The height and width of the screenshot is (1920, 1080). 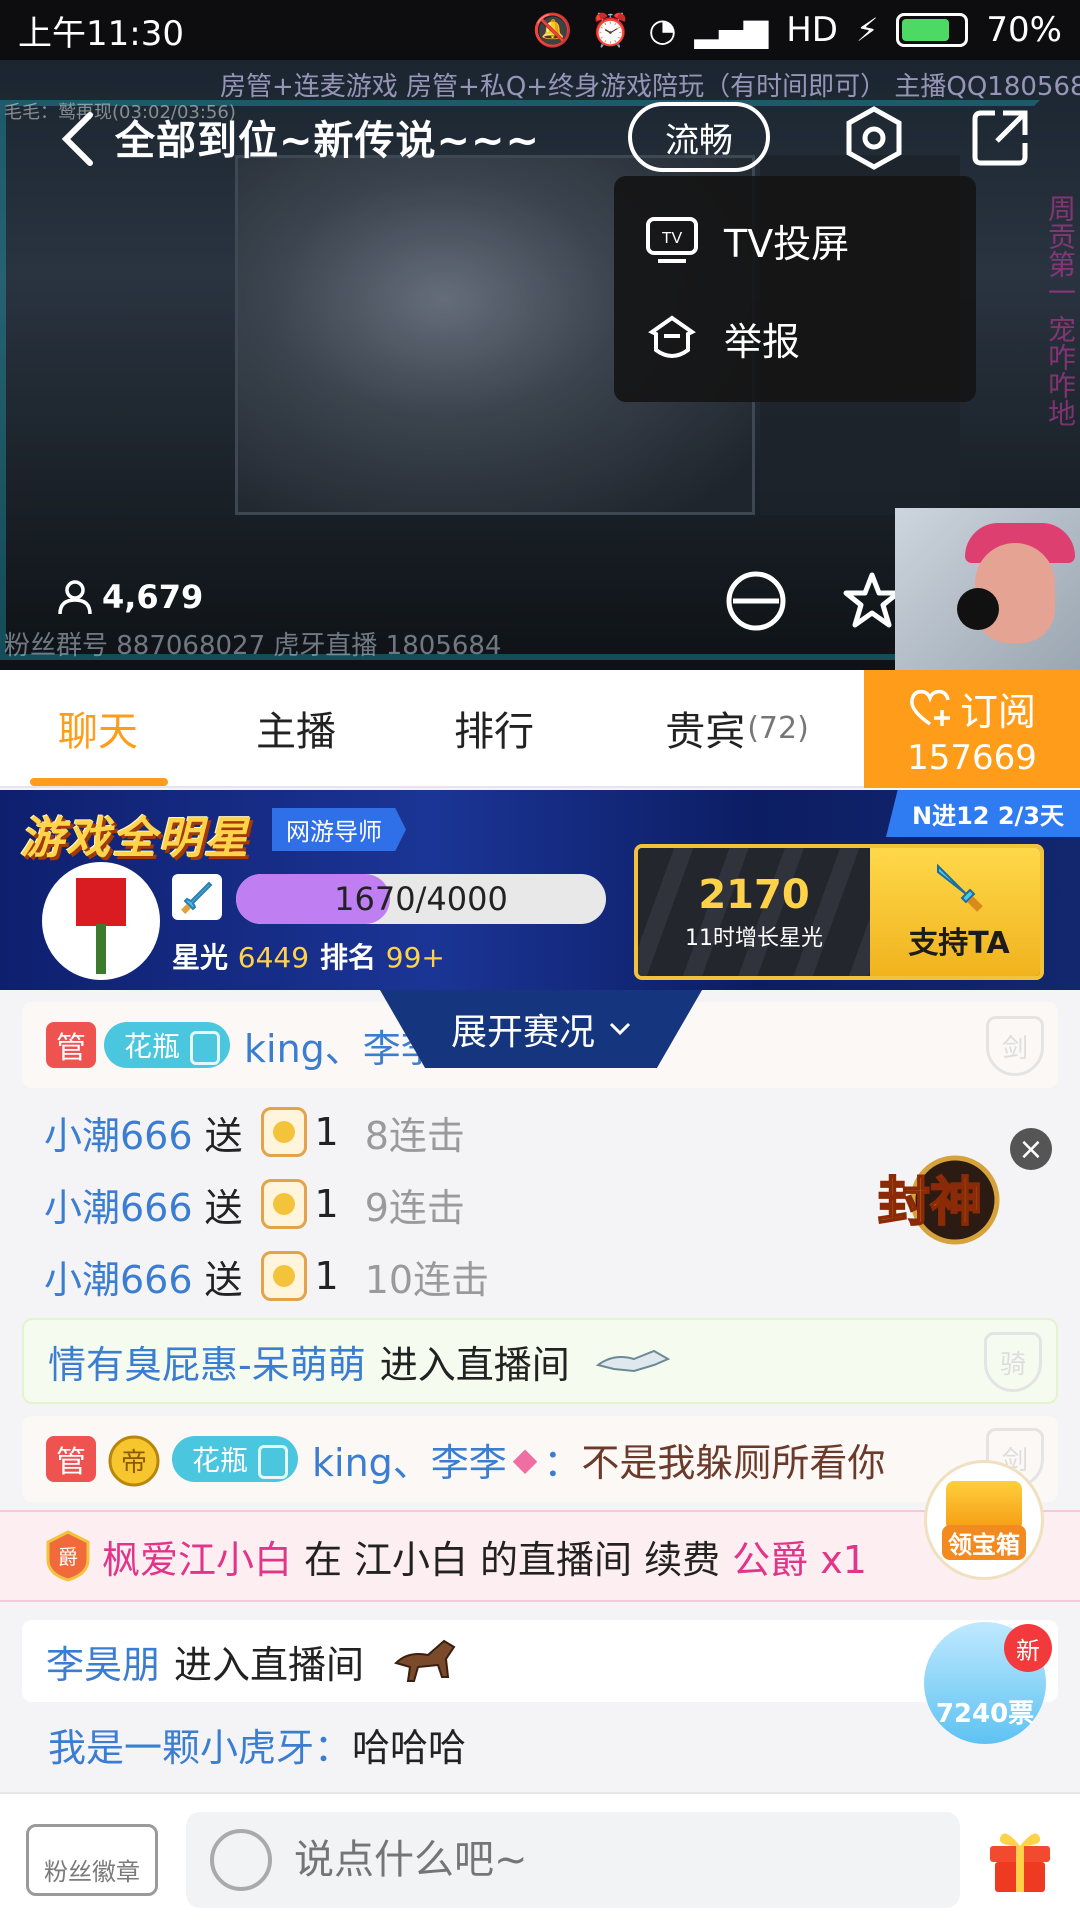 I want to click on chat-message: 我是一颗小虎牙 ： 哈哈哈, so click(x=257, y=1744).